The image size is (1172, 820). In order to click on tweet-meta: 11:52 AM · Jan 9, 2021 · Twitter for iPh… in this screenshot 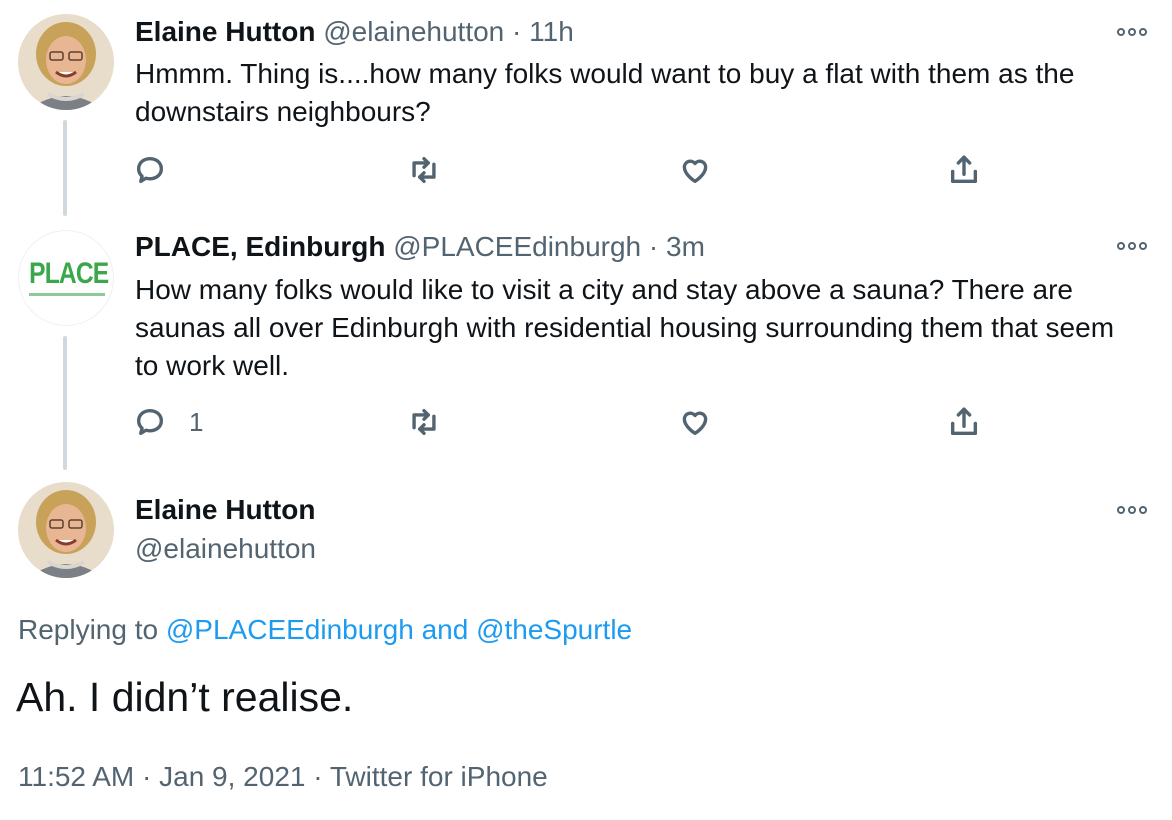, I will do `click(283, 777)`.